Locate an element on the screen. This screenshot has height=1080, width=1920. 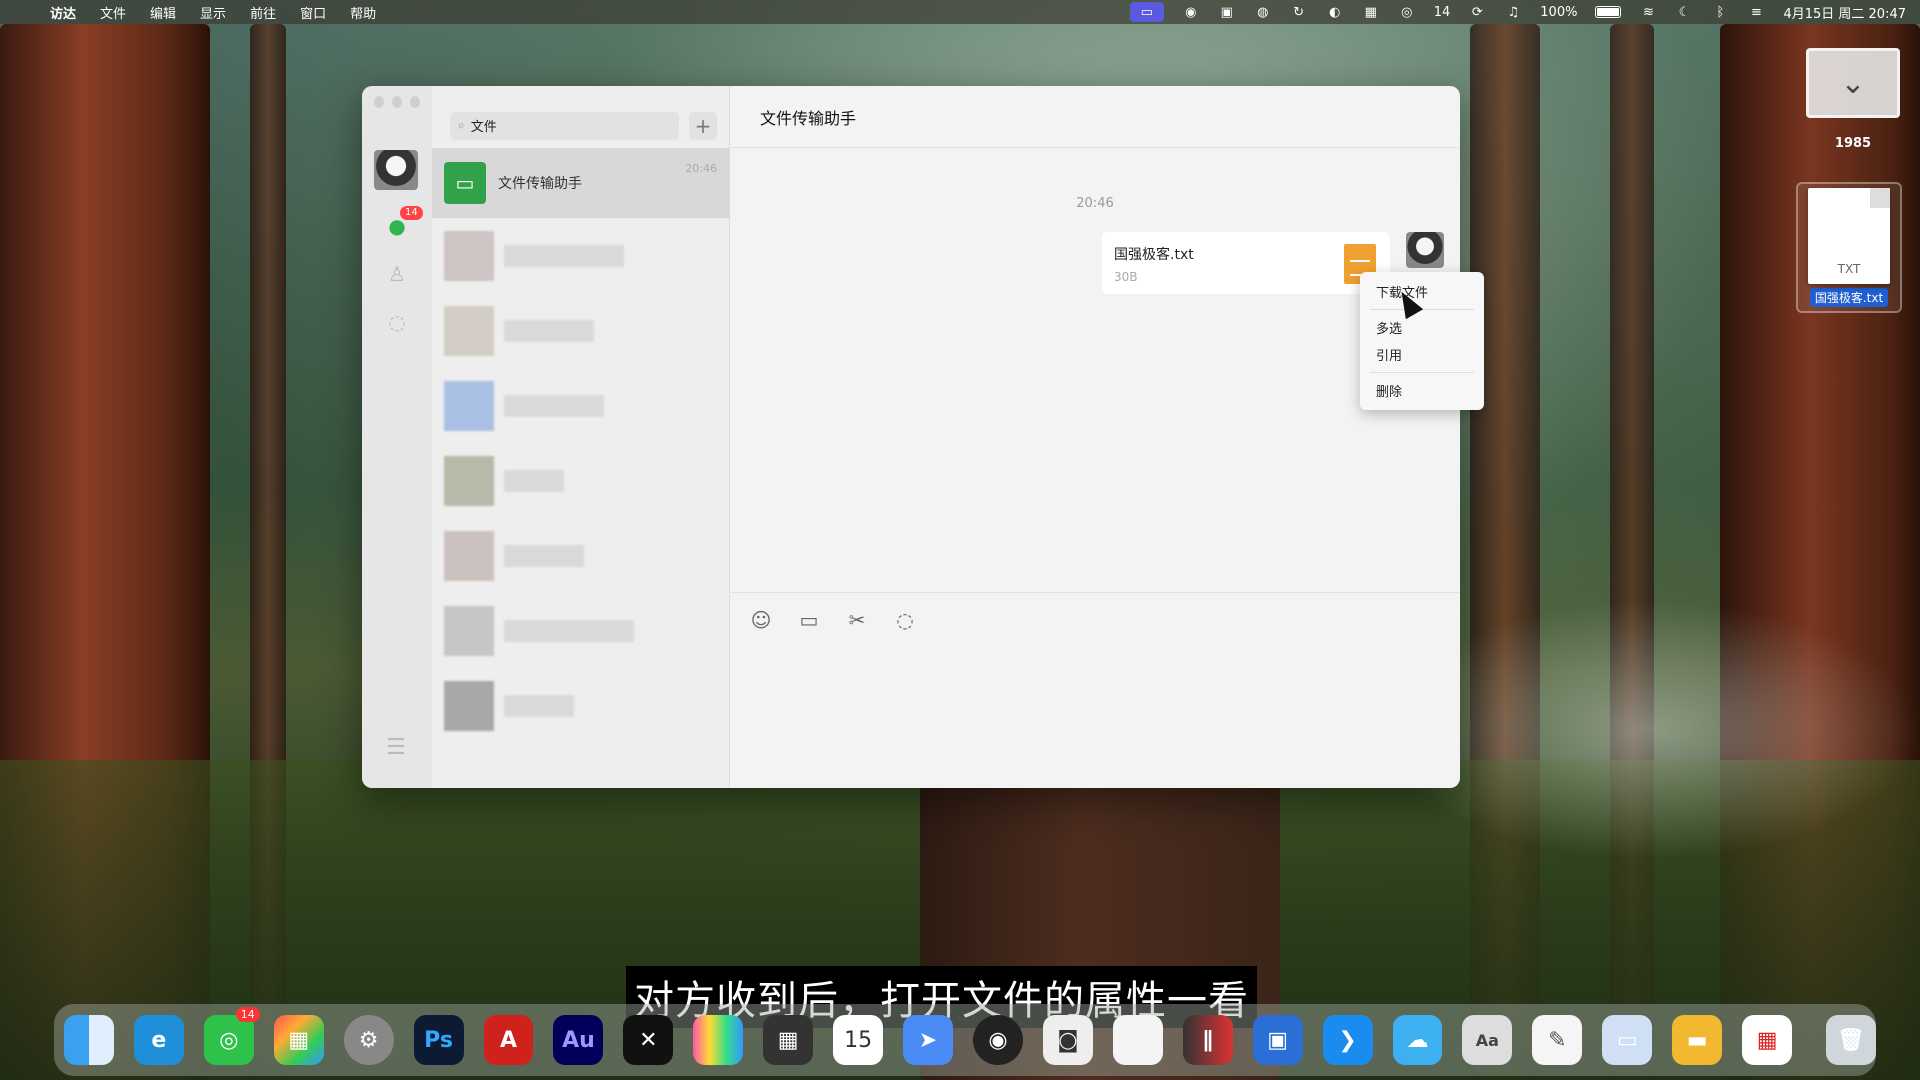
favorites-icon: ◌ is located at coordinates (397, 322).